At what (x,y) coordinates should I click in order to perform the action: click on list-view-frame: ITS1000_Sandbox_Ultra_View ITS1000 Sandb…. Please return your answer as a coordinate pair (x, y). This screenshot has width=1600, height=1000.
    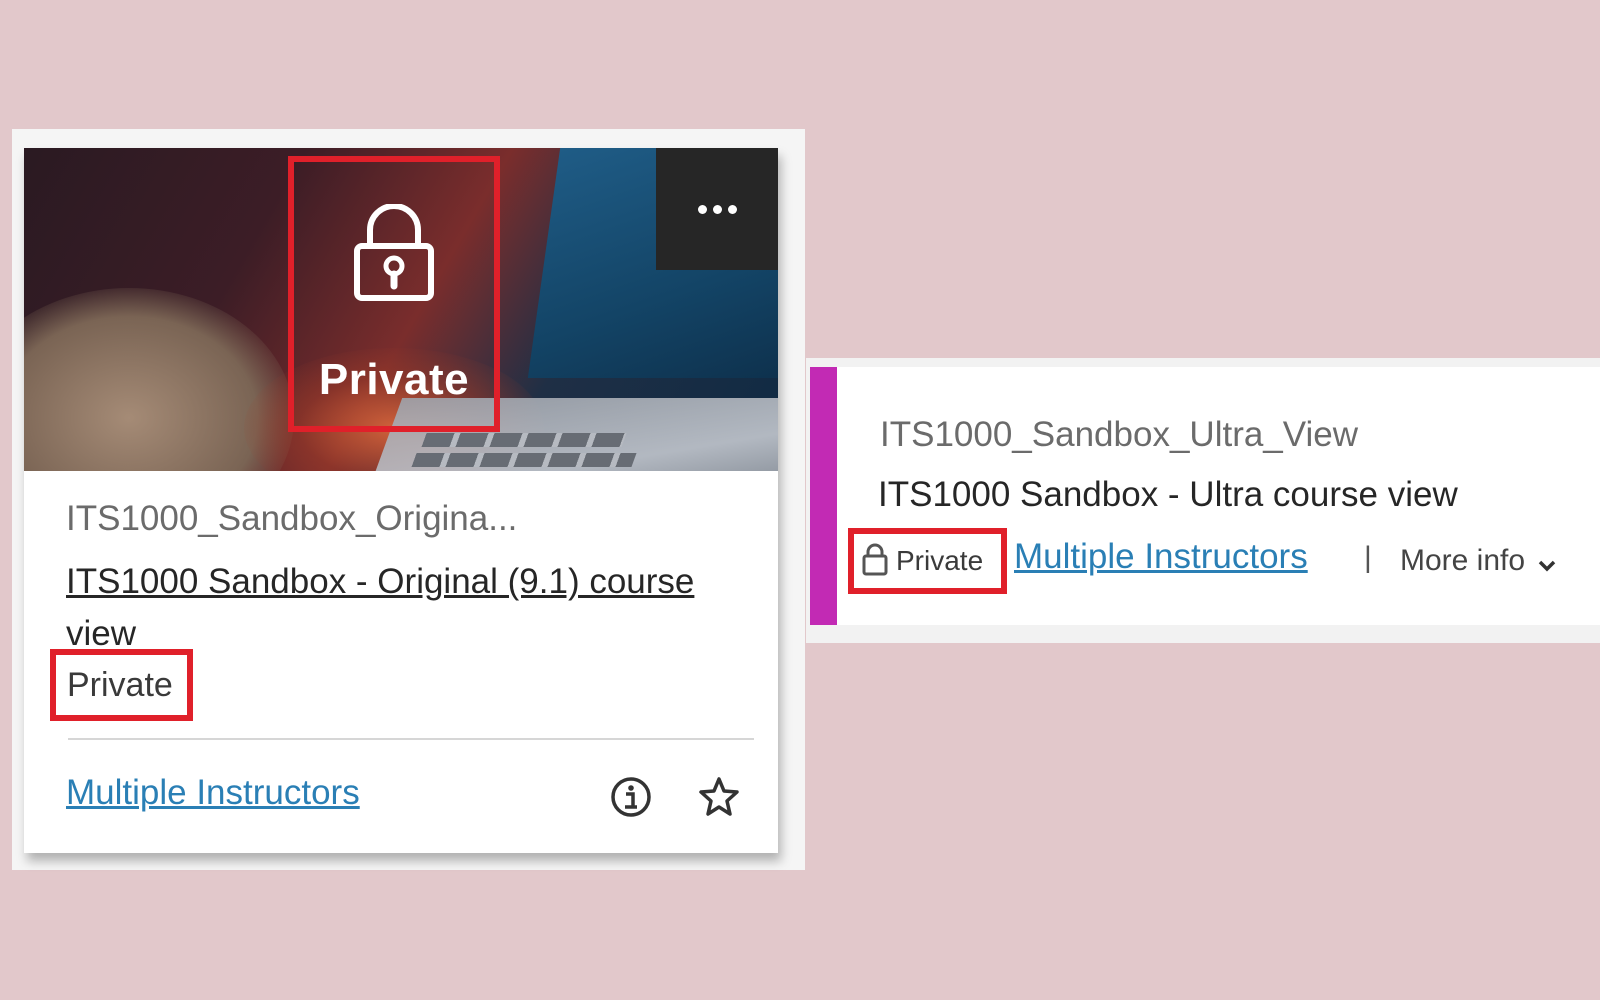
    Looking at the image, I should click on (1203, 500).